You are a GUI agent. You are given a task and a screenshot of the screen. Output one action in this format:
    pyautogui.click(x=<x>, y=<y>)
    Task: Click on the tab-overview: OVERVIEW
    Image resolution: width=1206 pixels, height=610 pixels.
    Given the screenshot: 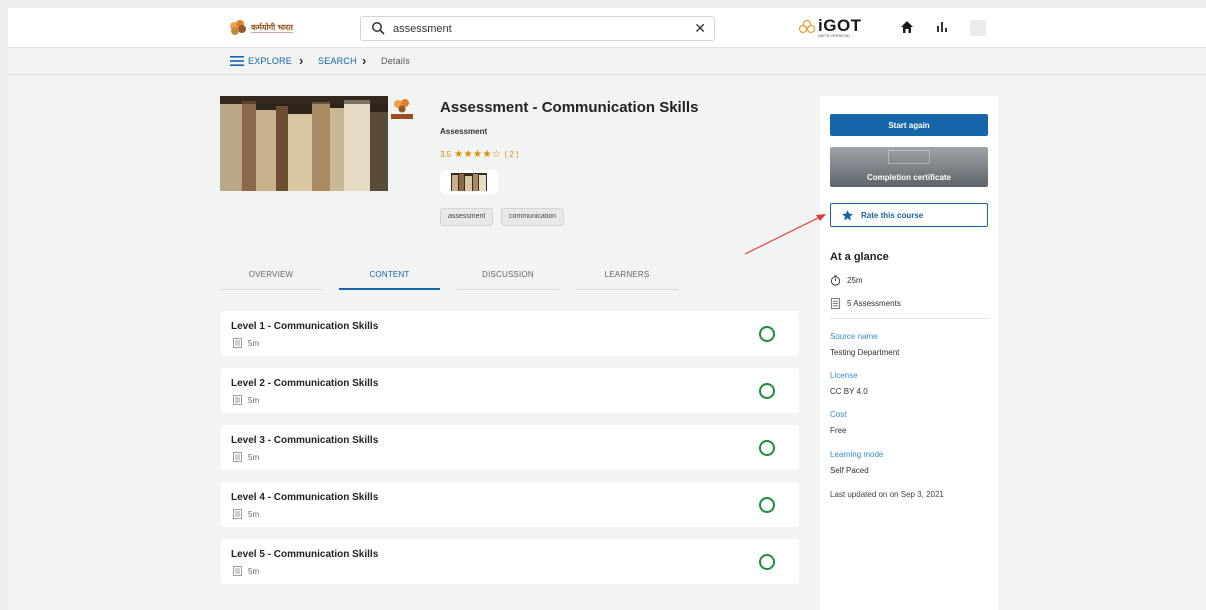 What is the action you would take?
    pyautogui.click(x=271, y=280)
    